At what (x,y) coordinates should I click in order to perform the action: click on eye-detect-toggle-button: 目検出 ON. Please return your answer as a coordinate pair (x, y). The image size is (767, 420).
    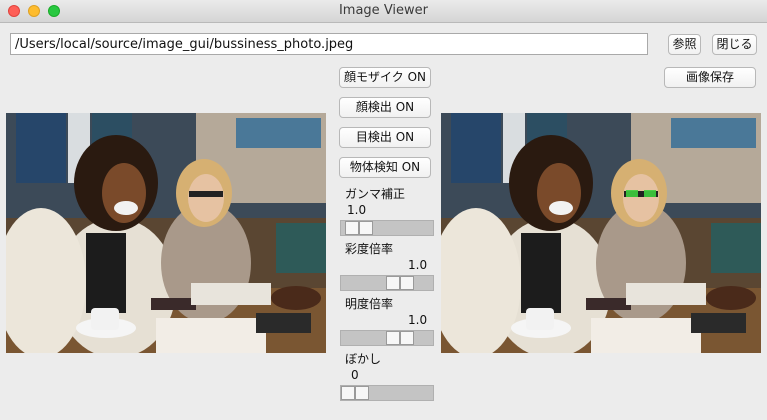
    Looking at the image, I should click on (385, 137).